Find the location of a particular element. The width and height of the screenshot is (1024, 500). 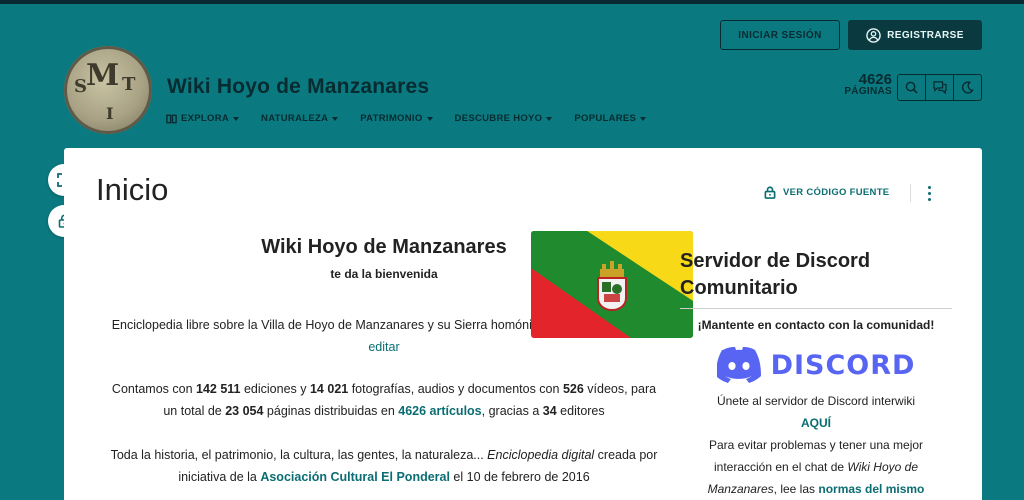

moon-icon is located at coordinates (968, 87).